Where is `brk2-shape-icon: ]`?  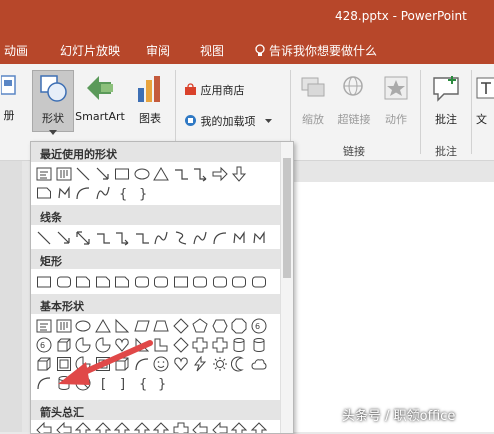 brk2-shape-icon: ] is located at coordinates (122, 383).